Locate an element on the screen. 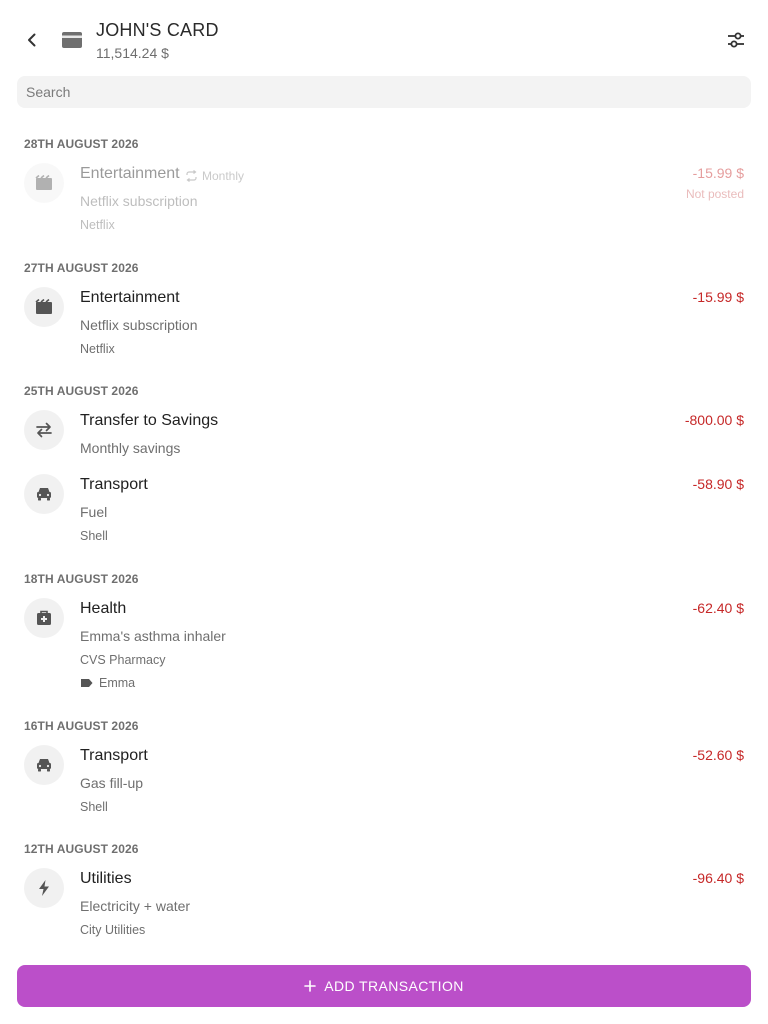  transaction-note: Monthly savings is located at coordinates (130, 448).